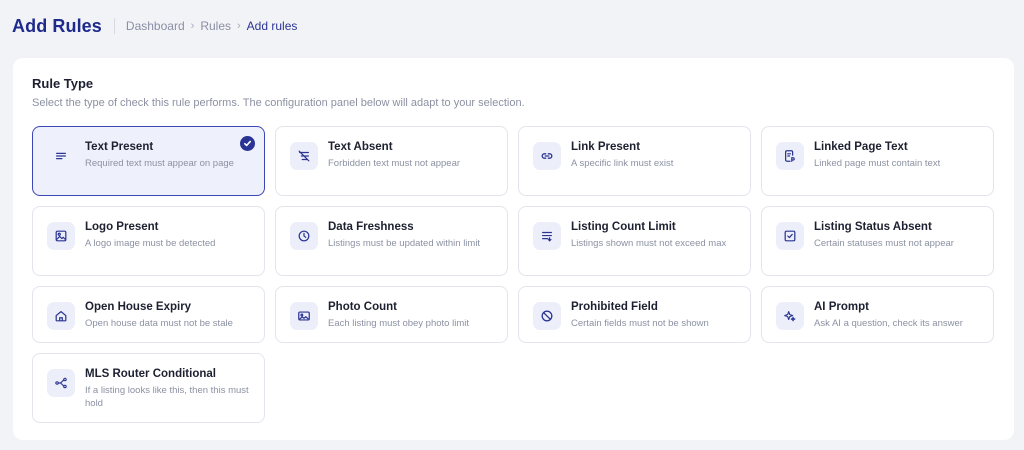  I want to click on card-title: Listing Count Limit, so click(623, 227).